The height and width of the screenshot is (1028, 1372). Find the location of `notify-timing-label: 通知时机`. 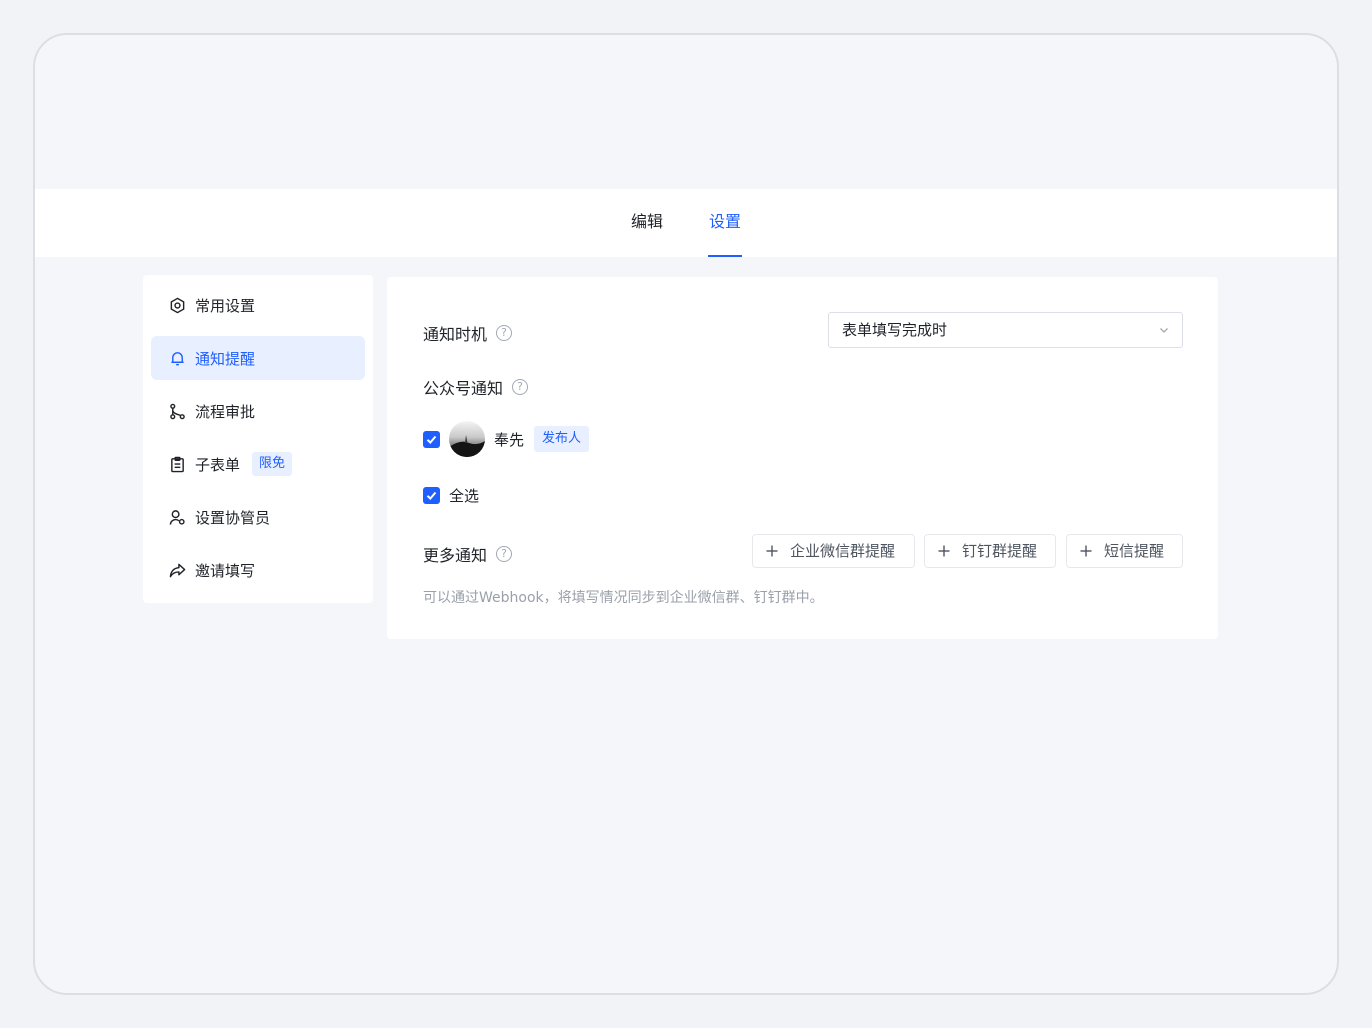

notify-timing-label: 通知时机 is located at coordinates (455, 334).